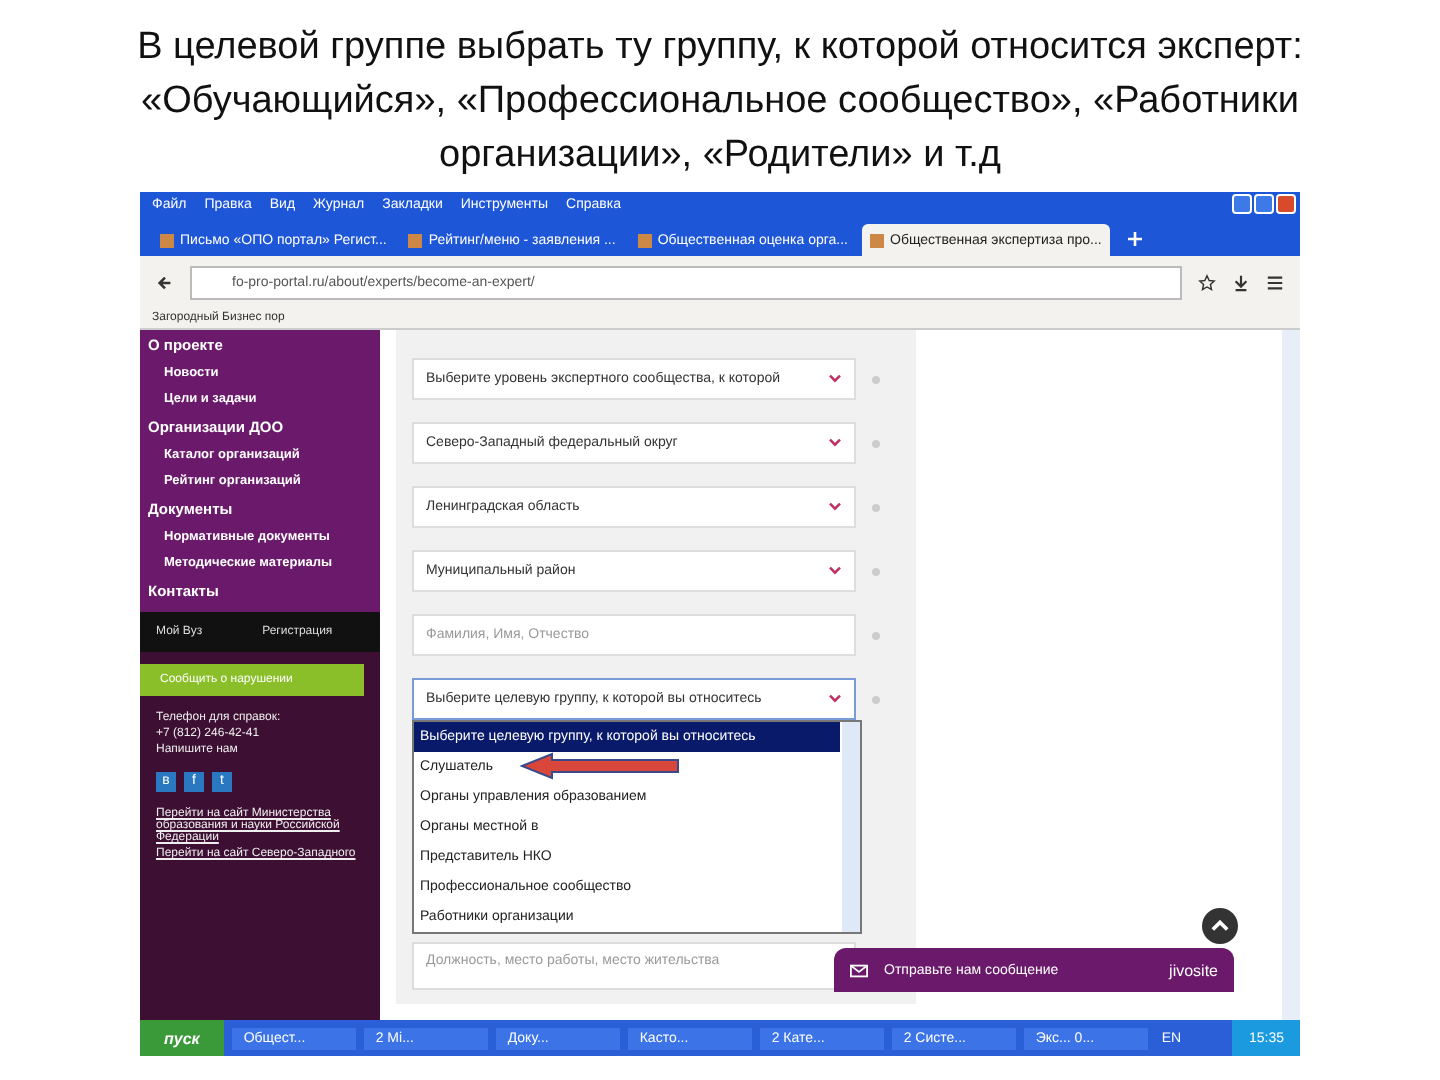  What do you see at coordinates (182, 1038) in the screenshot?
I see `start-button: пуск` at bounding box center [182, 1038].